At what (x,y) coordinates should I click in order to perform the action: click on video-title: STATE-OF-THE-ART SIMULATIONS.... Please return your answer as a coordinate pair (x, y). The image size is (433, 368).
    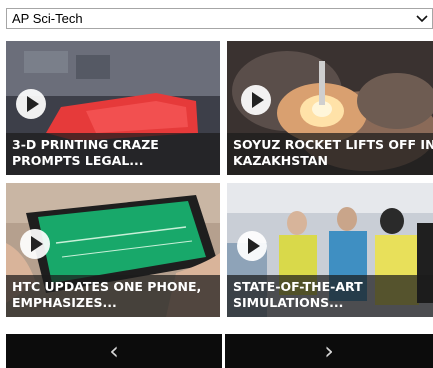
    Looking at the image, I should click on (330, 296).